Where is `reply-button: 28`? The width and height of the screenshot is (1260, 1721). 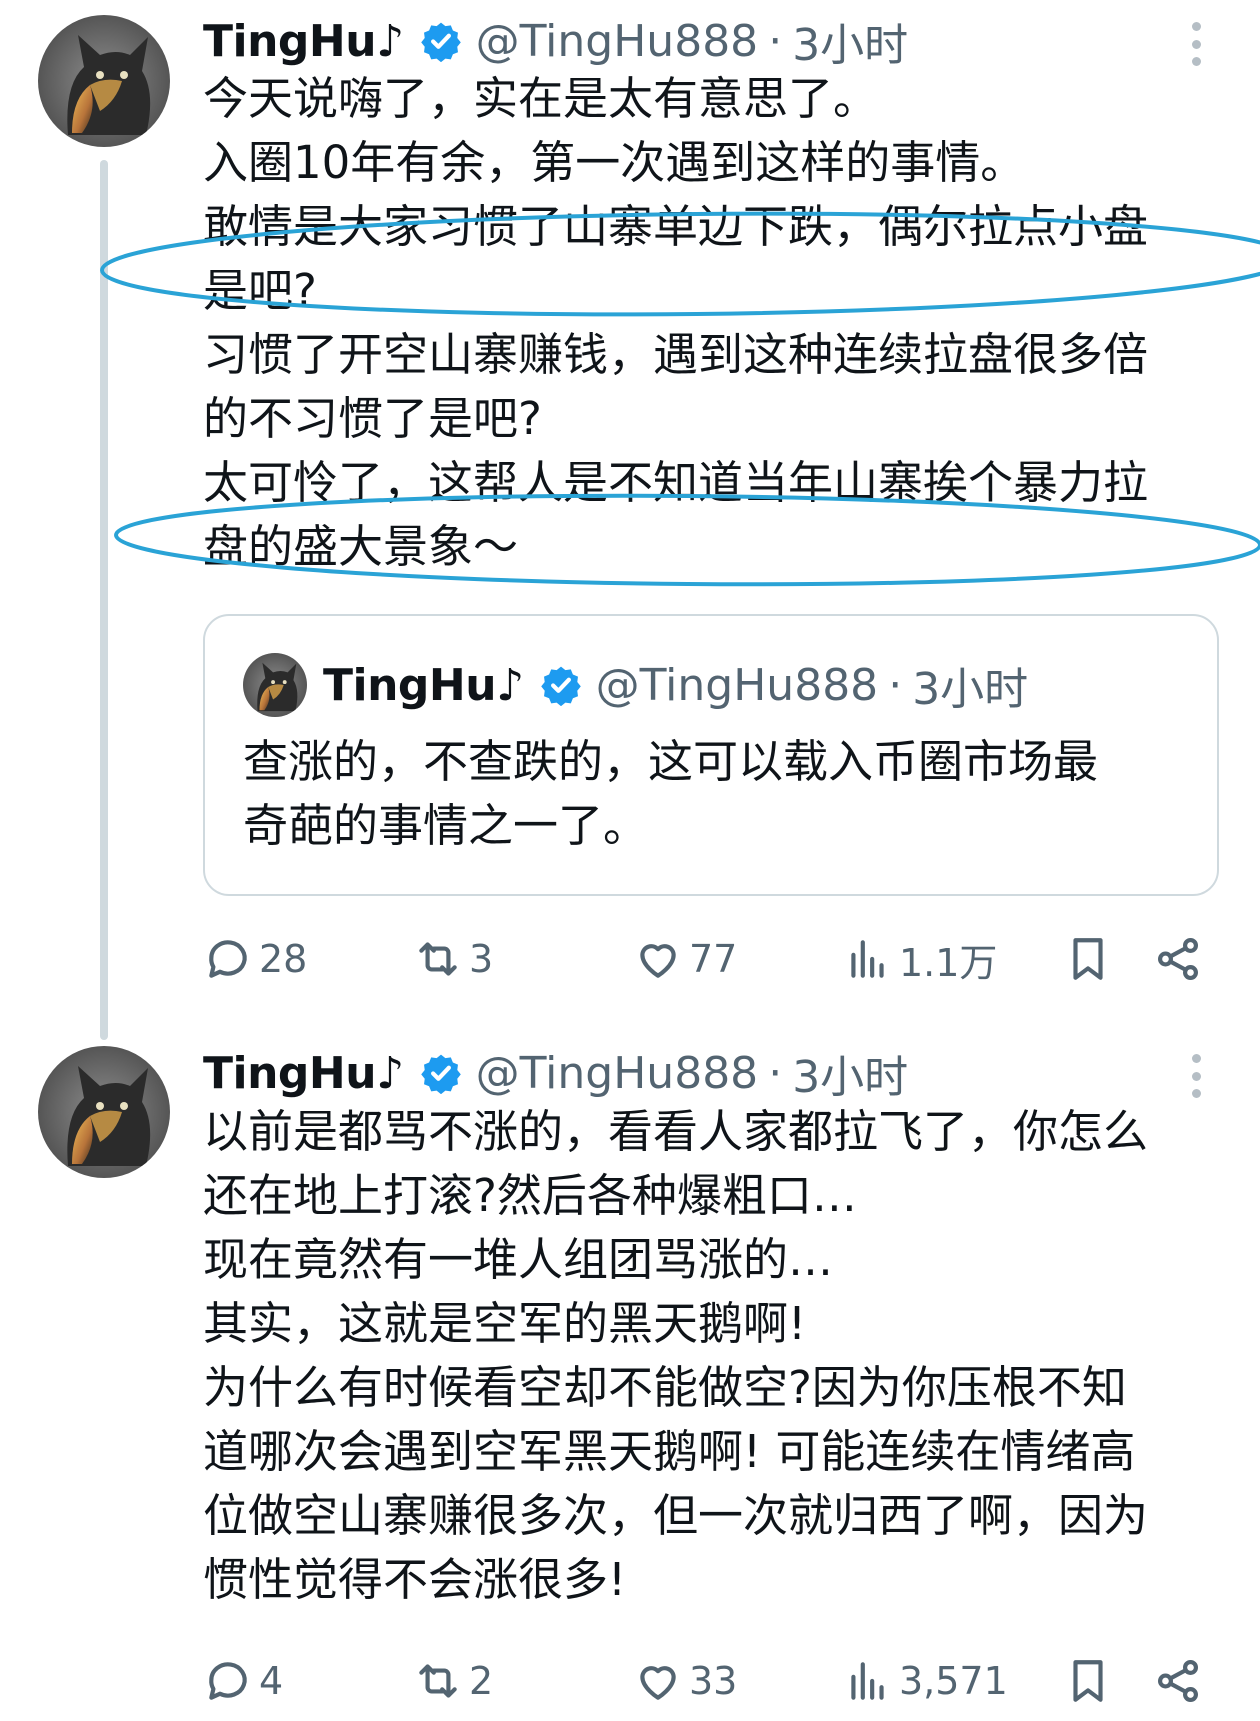
reply-button: 28 is located at coordinates (255, 959).